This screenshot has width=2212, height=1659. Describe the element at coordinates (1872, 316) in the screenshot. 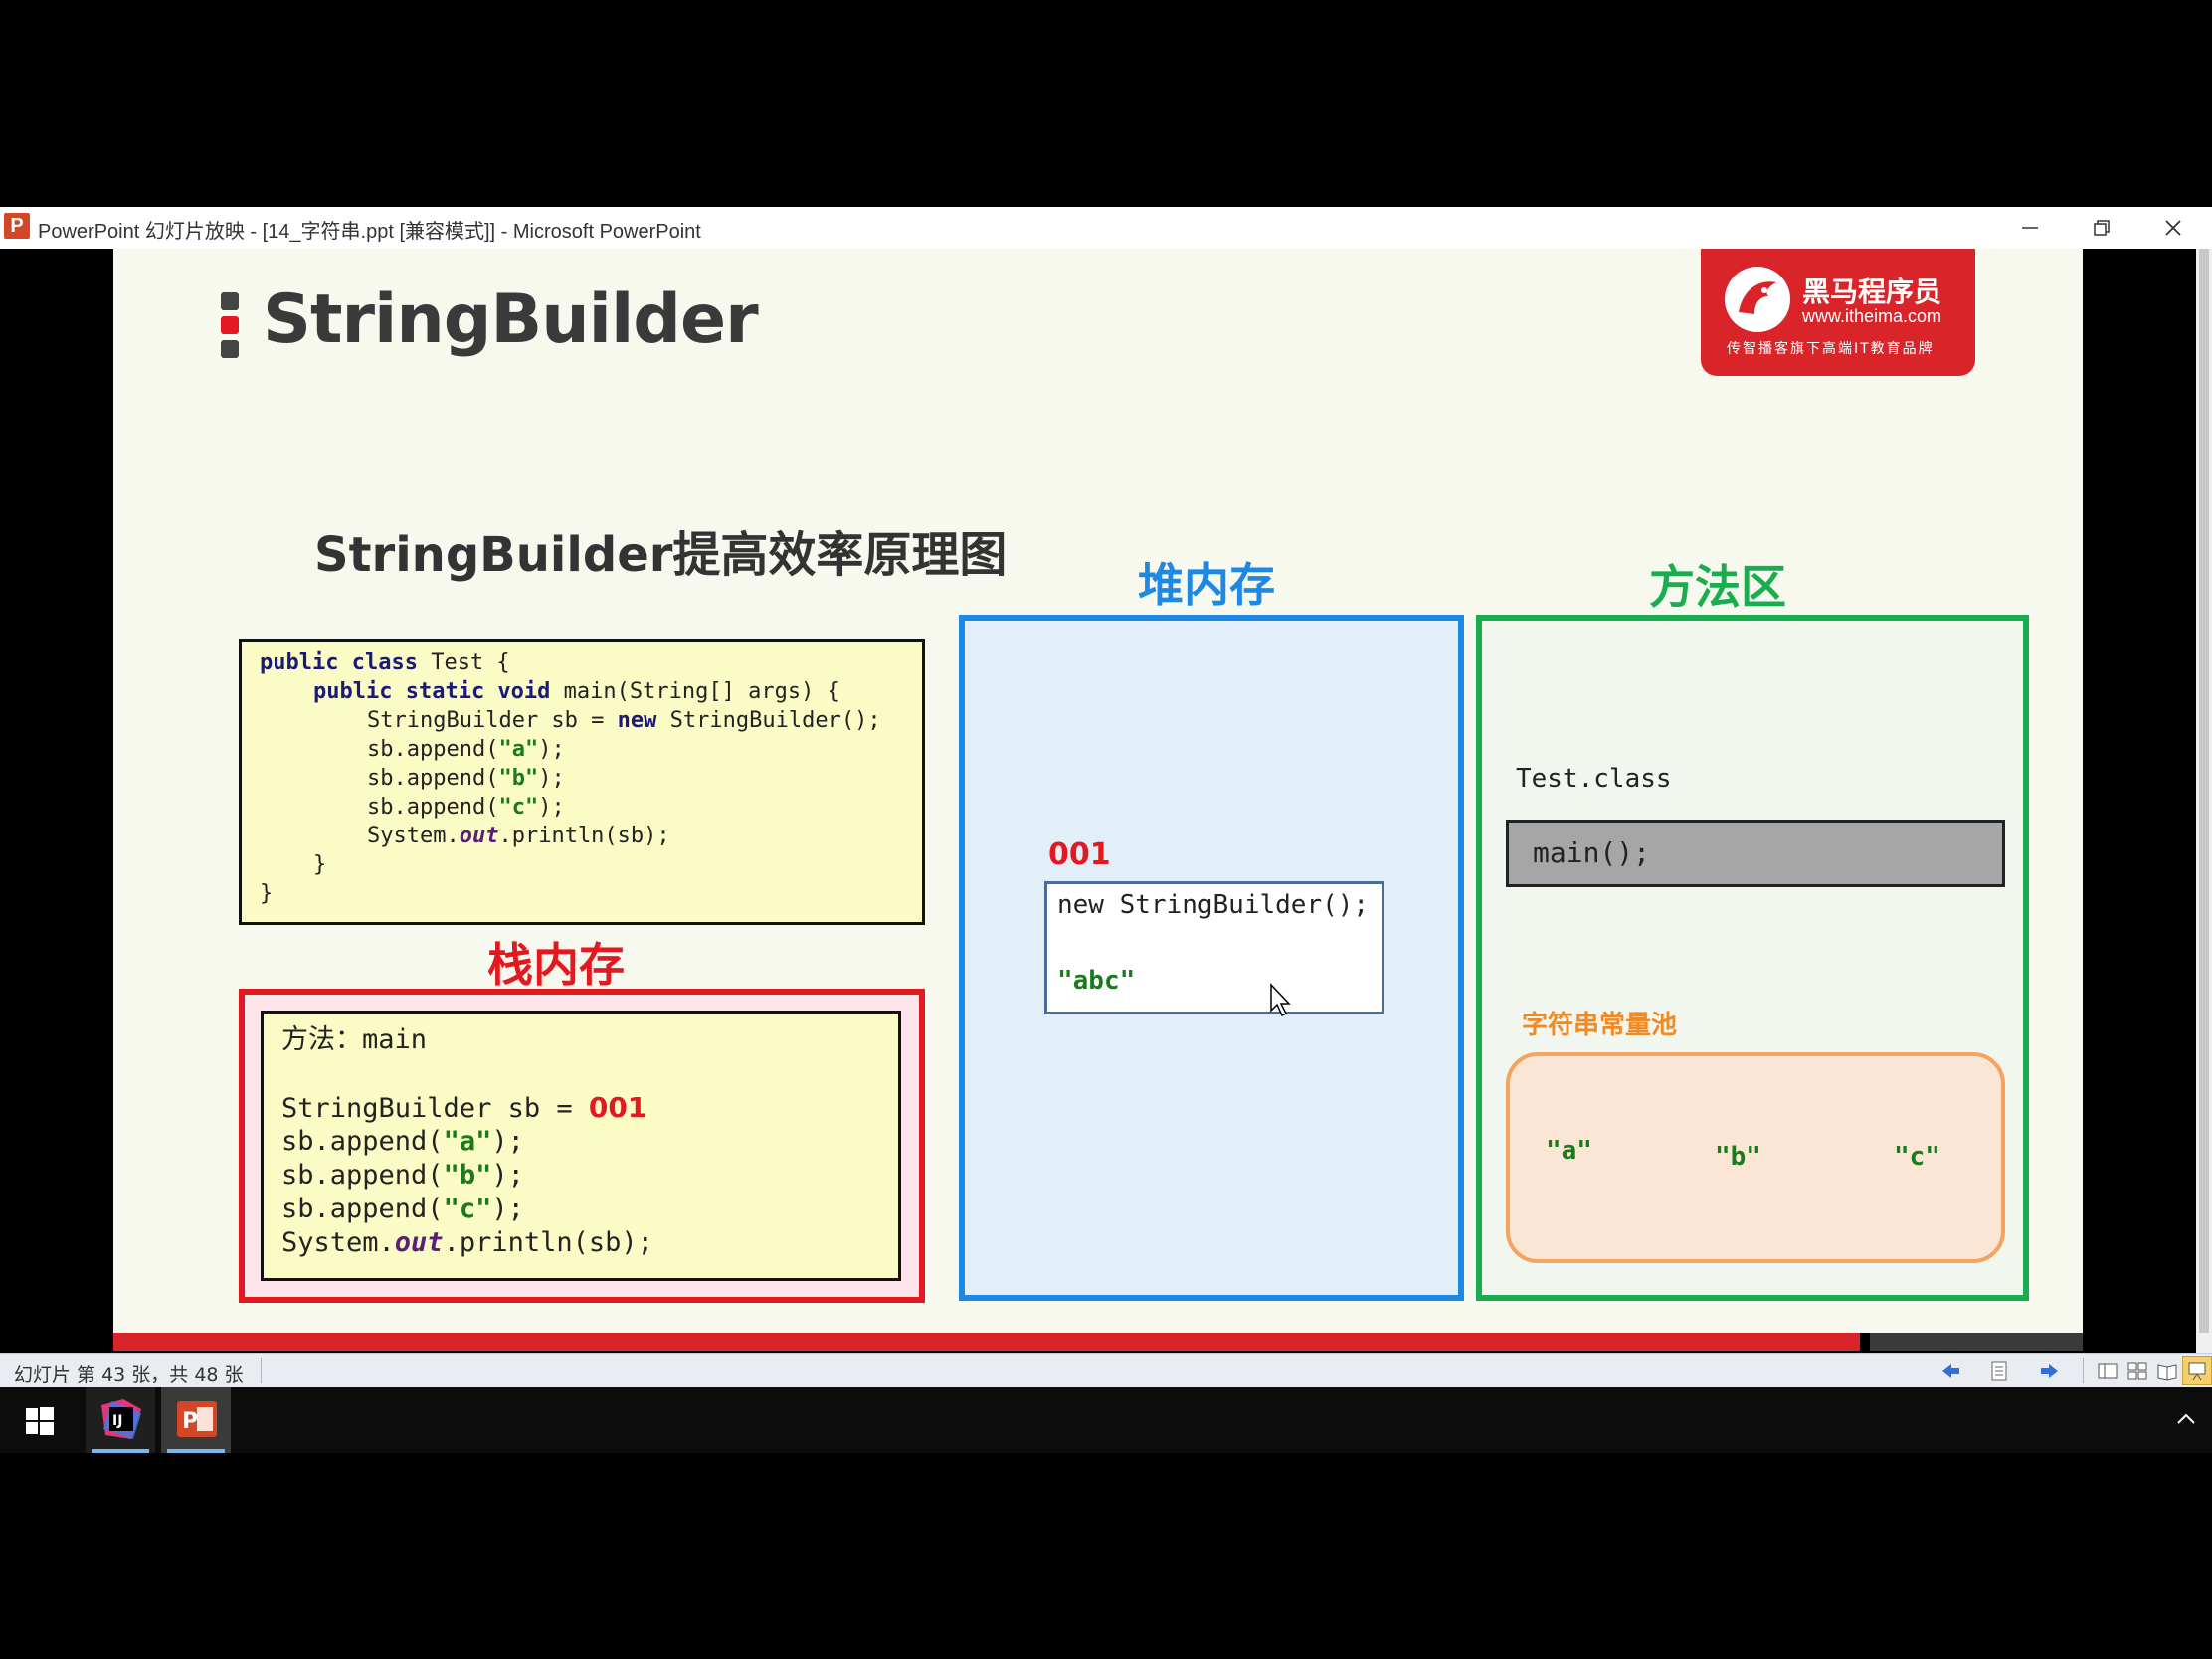

I see `logo-url: www.itheima.com` at that location.